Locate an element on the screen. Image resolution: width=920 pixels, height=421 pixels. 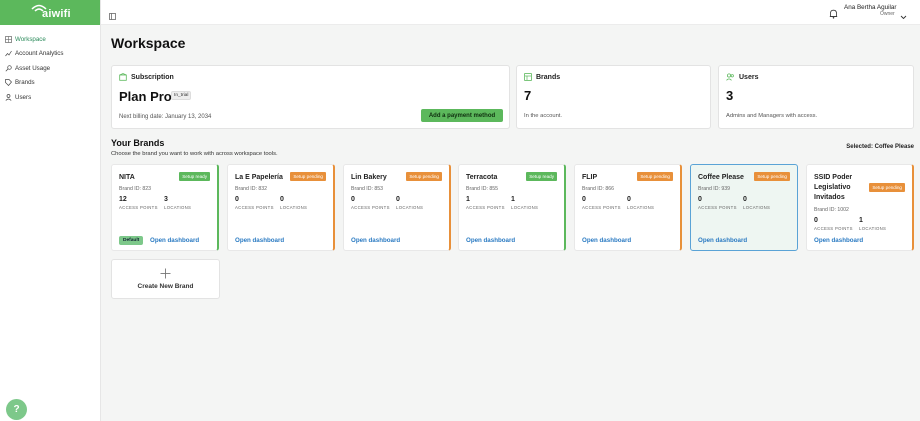
status-badge: Setup ready is located at coordinates (541, 176).